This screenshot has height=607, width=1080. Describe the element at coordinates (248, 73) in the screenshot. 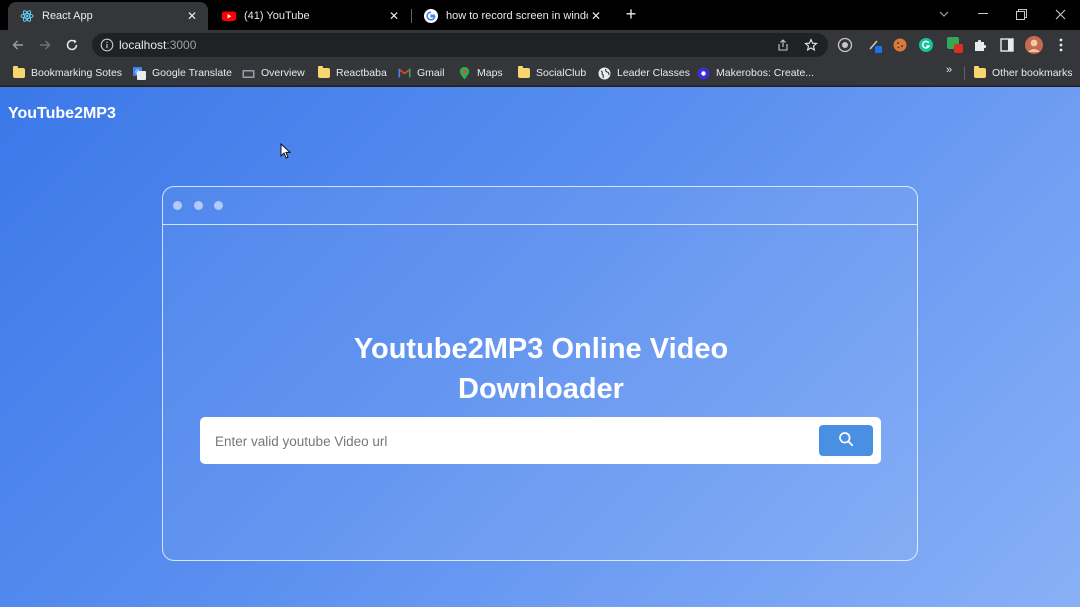

I see `overview-icon` at that location.